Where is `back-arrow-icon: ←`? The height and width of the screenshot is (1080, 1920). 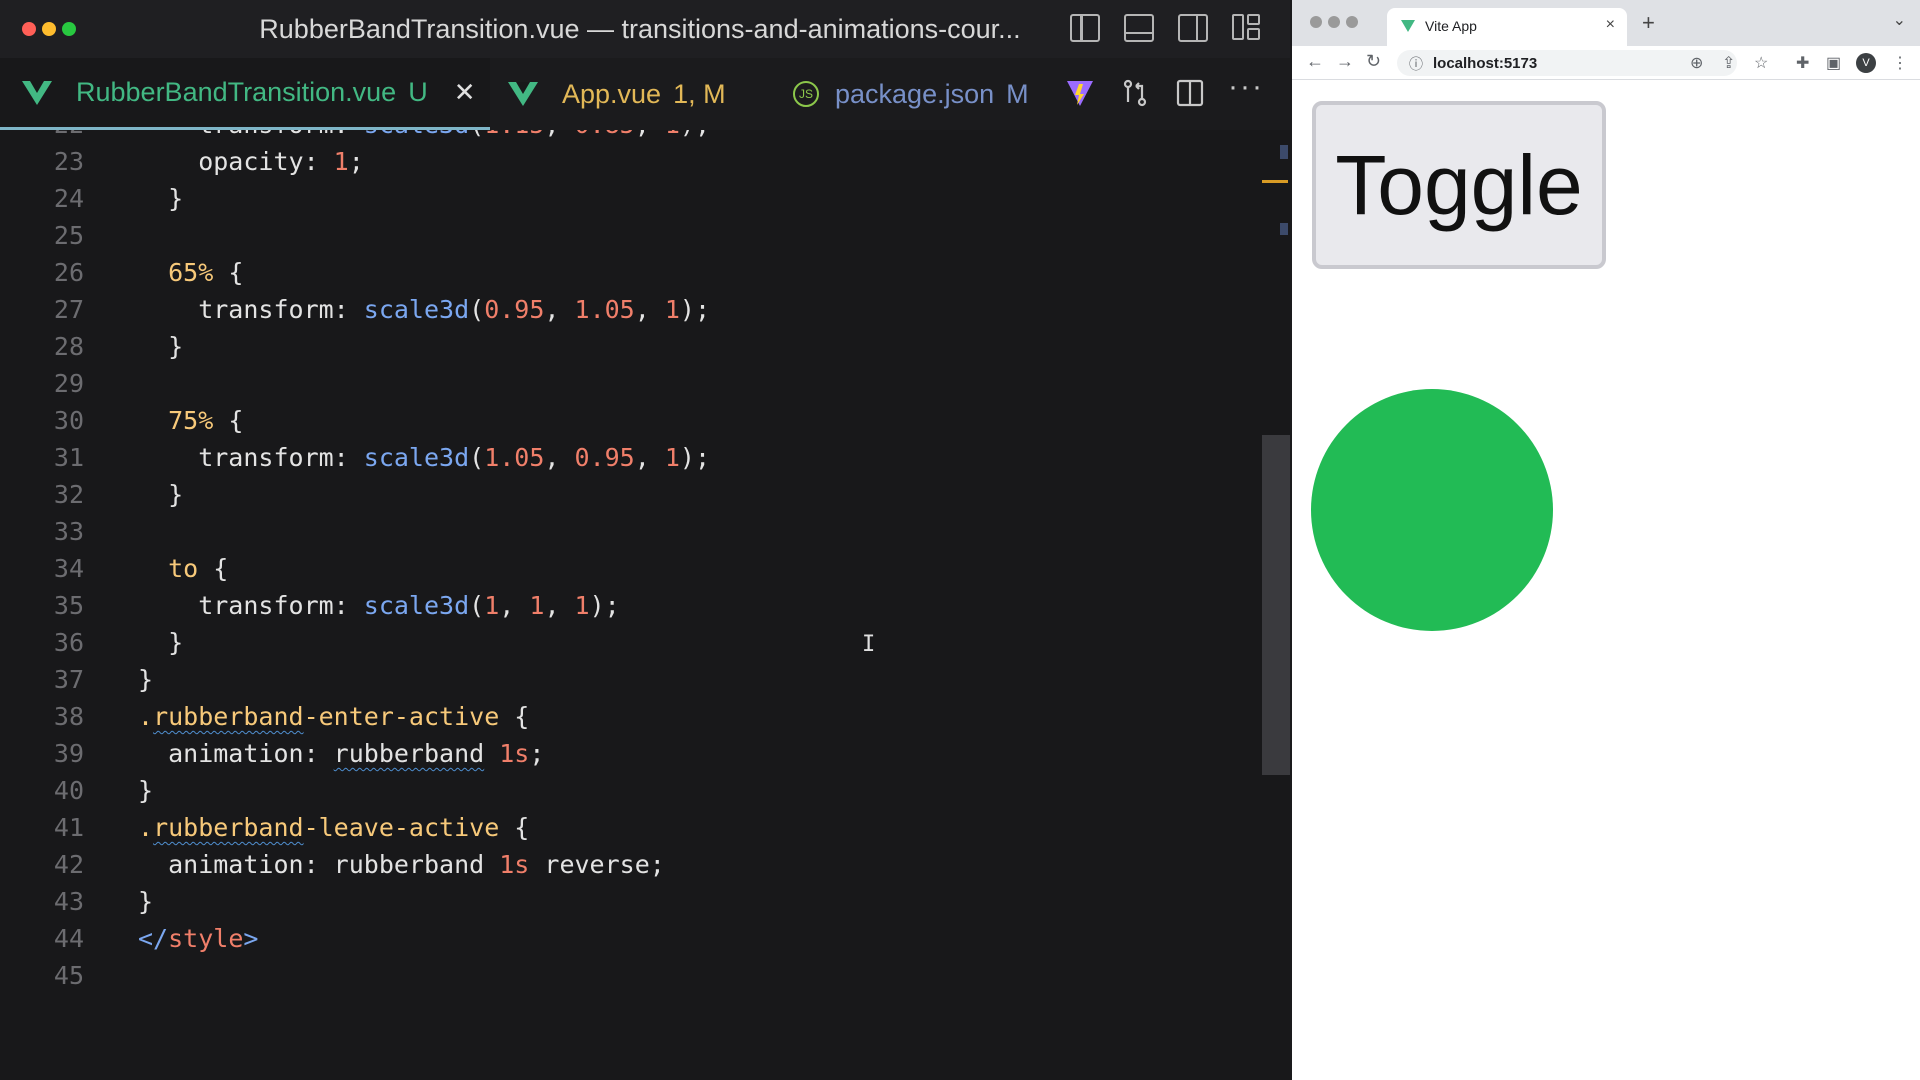
back-arrow-icon: ← is located at coordinates (1315, 61).